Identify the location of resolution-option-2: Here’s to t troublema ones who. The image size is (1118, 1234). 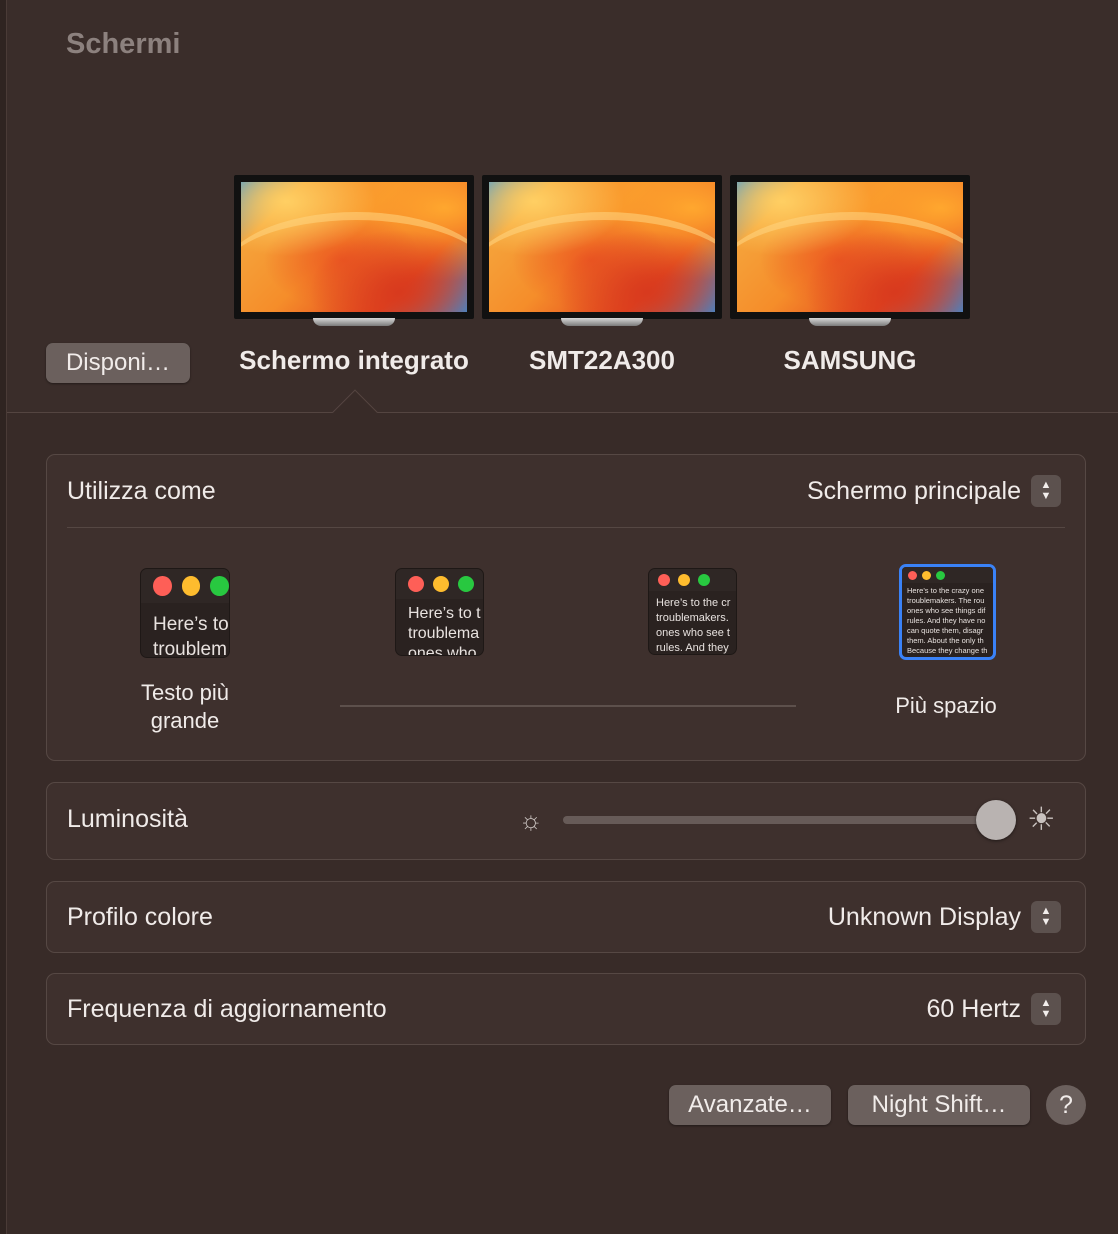
(439, 612).